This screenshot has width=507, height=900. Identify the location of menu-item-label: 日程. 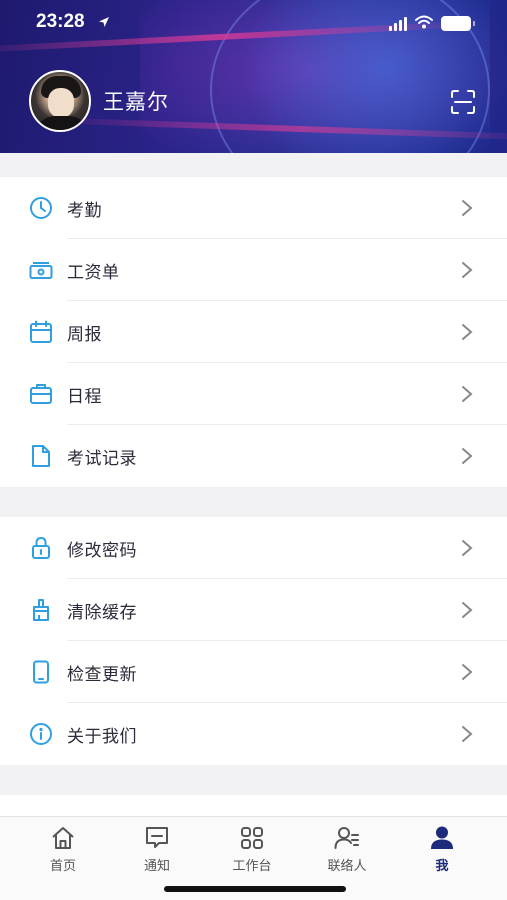
(84, 397).